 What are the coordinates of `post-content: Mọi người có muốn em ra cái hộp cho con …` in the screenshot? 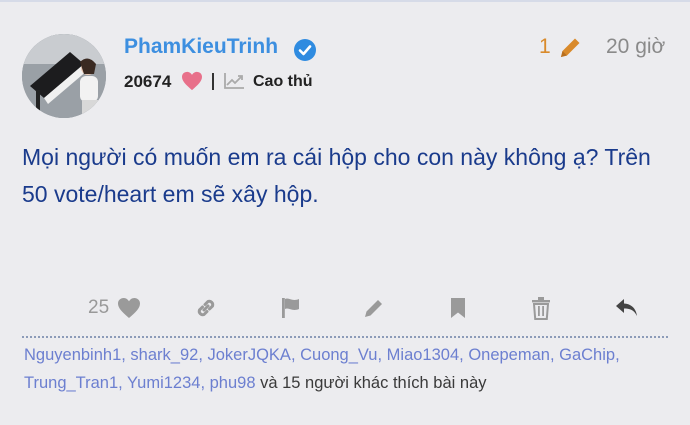 It's located at (336, 175).